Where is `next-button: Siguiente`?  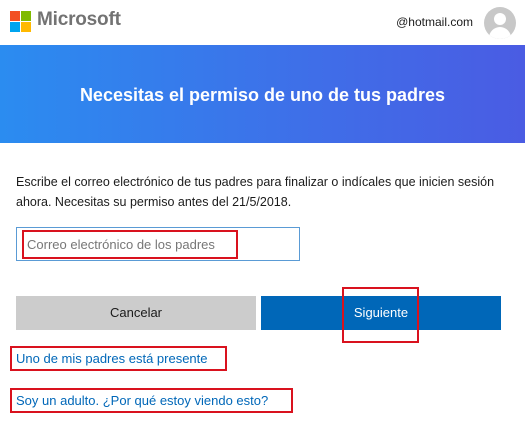 next-button: Siguiente is located at coordinates (381, 313).